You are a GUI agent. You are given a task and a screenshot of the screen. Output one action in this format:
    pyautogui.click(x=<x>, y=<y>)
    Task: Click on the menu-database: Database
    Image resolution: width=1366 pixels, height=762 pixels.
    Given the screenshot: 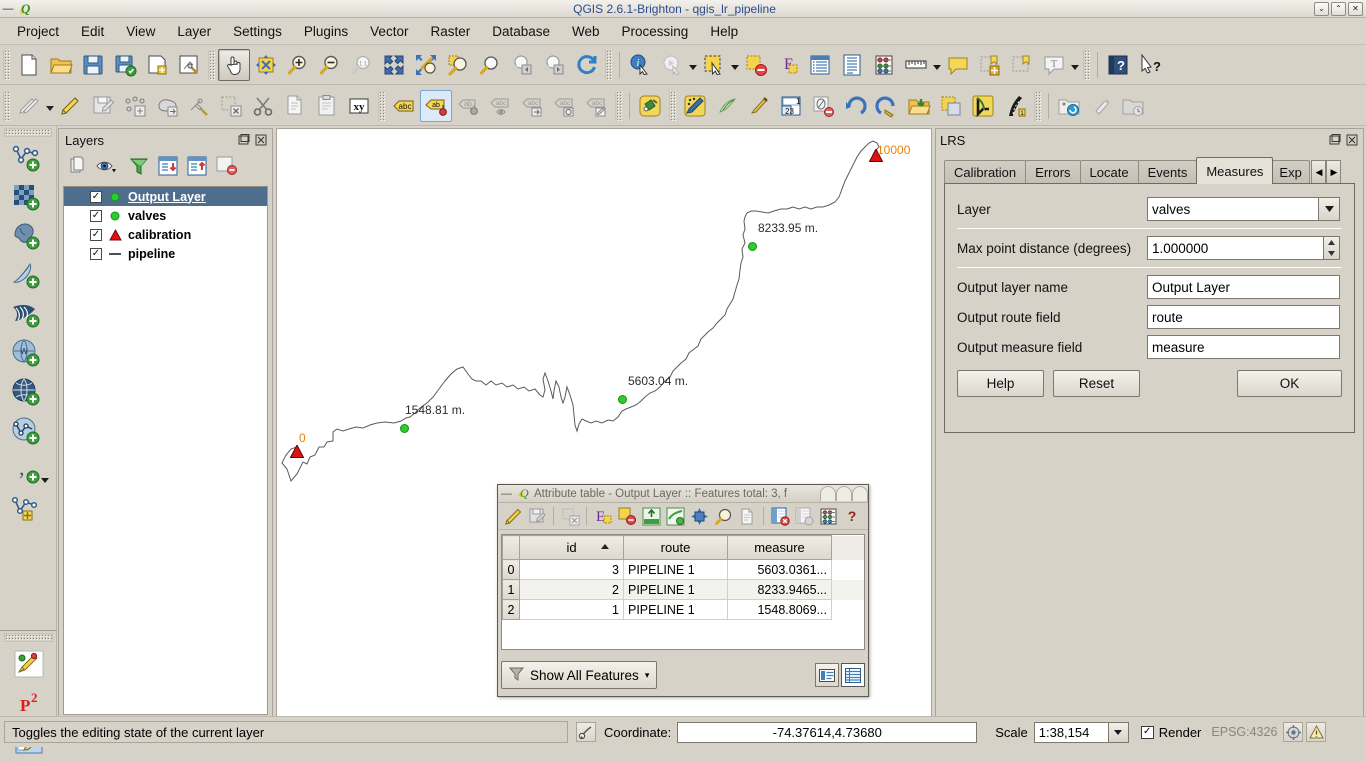 What is the action you would take?
    pyautogui.click(x=521, y=31)
    